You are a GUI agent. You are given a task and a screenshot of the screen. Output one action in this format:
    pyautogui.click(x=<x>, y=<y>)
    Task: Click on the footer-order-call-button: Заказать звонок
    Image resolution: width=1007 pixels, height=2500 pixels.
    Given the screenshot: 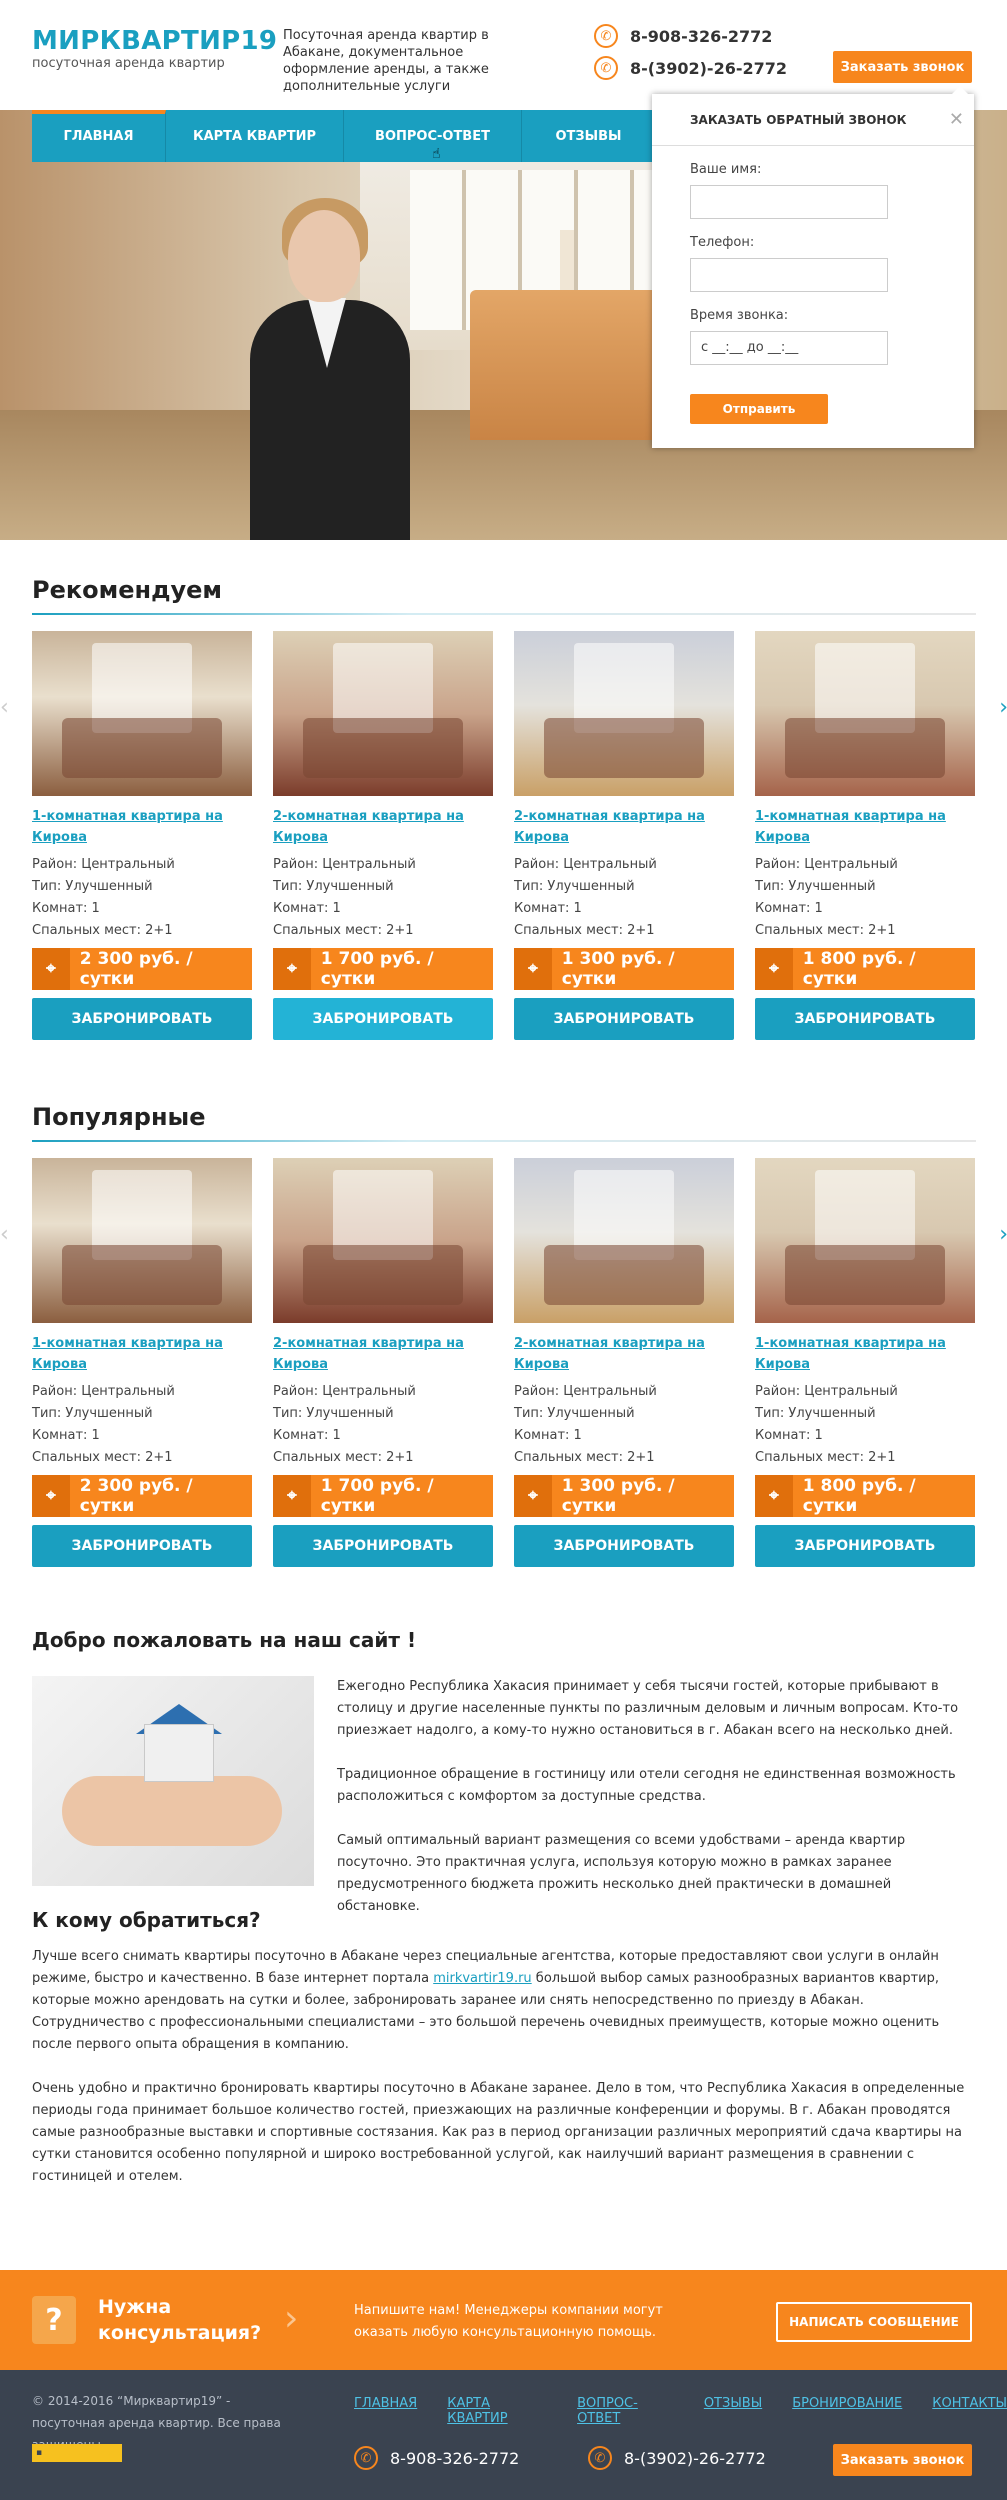 What is the action you would take?
    pyautogui.click(x=902, y=2460)
    